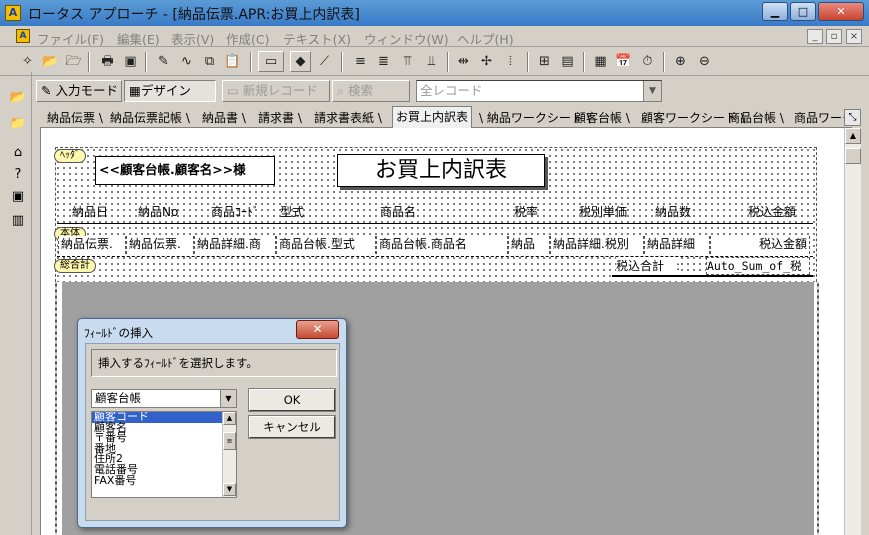 The image size is (869, 535). I want to click on mdi-close-button: ×, so click(854, 36).